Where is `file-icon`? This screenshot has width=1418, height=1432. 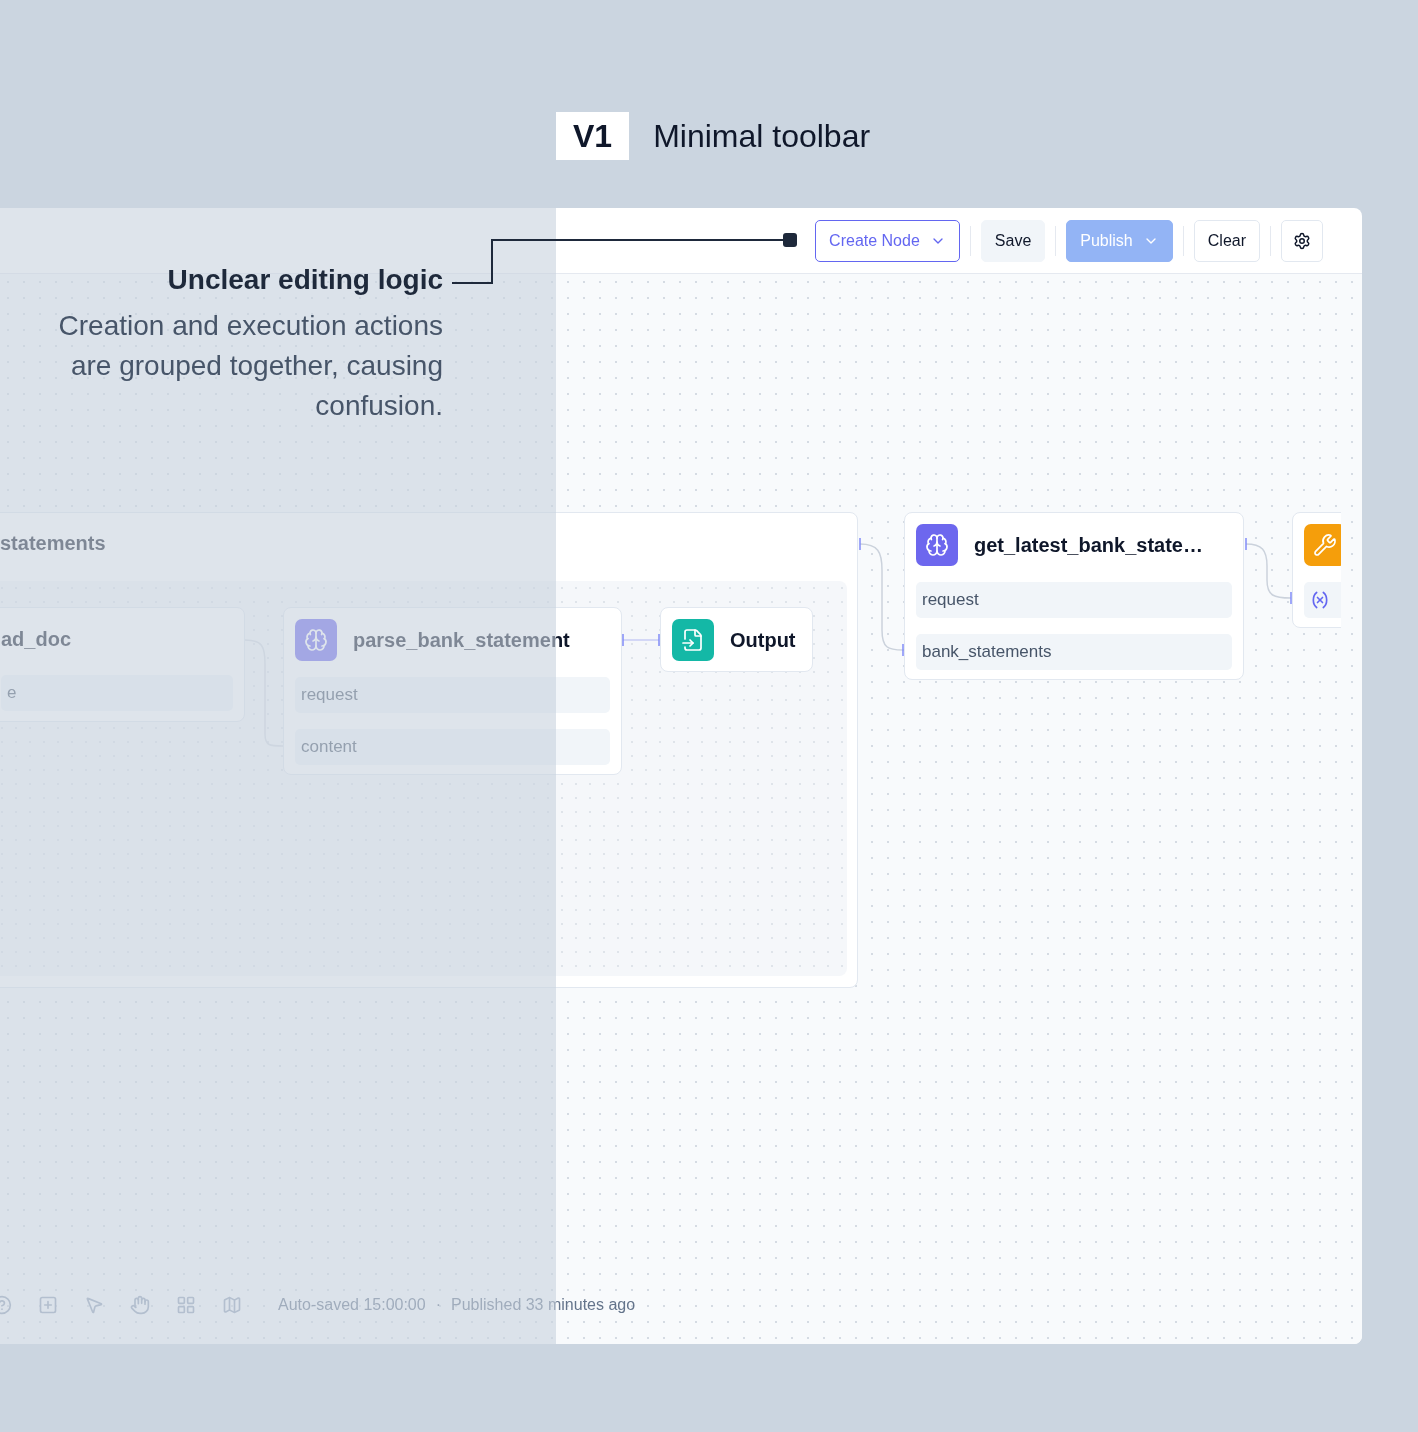
file-icon is located at coordinates (693, 640).